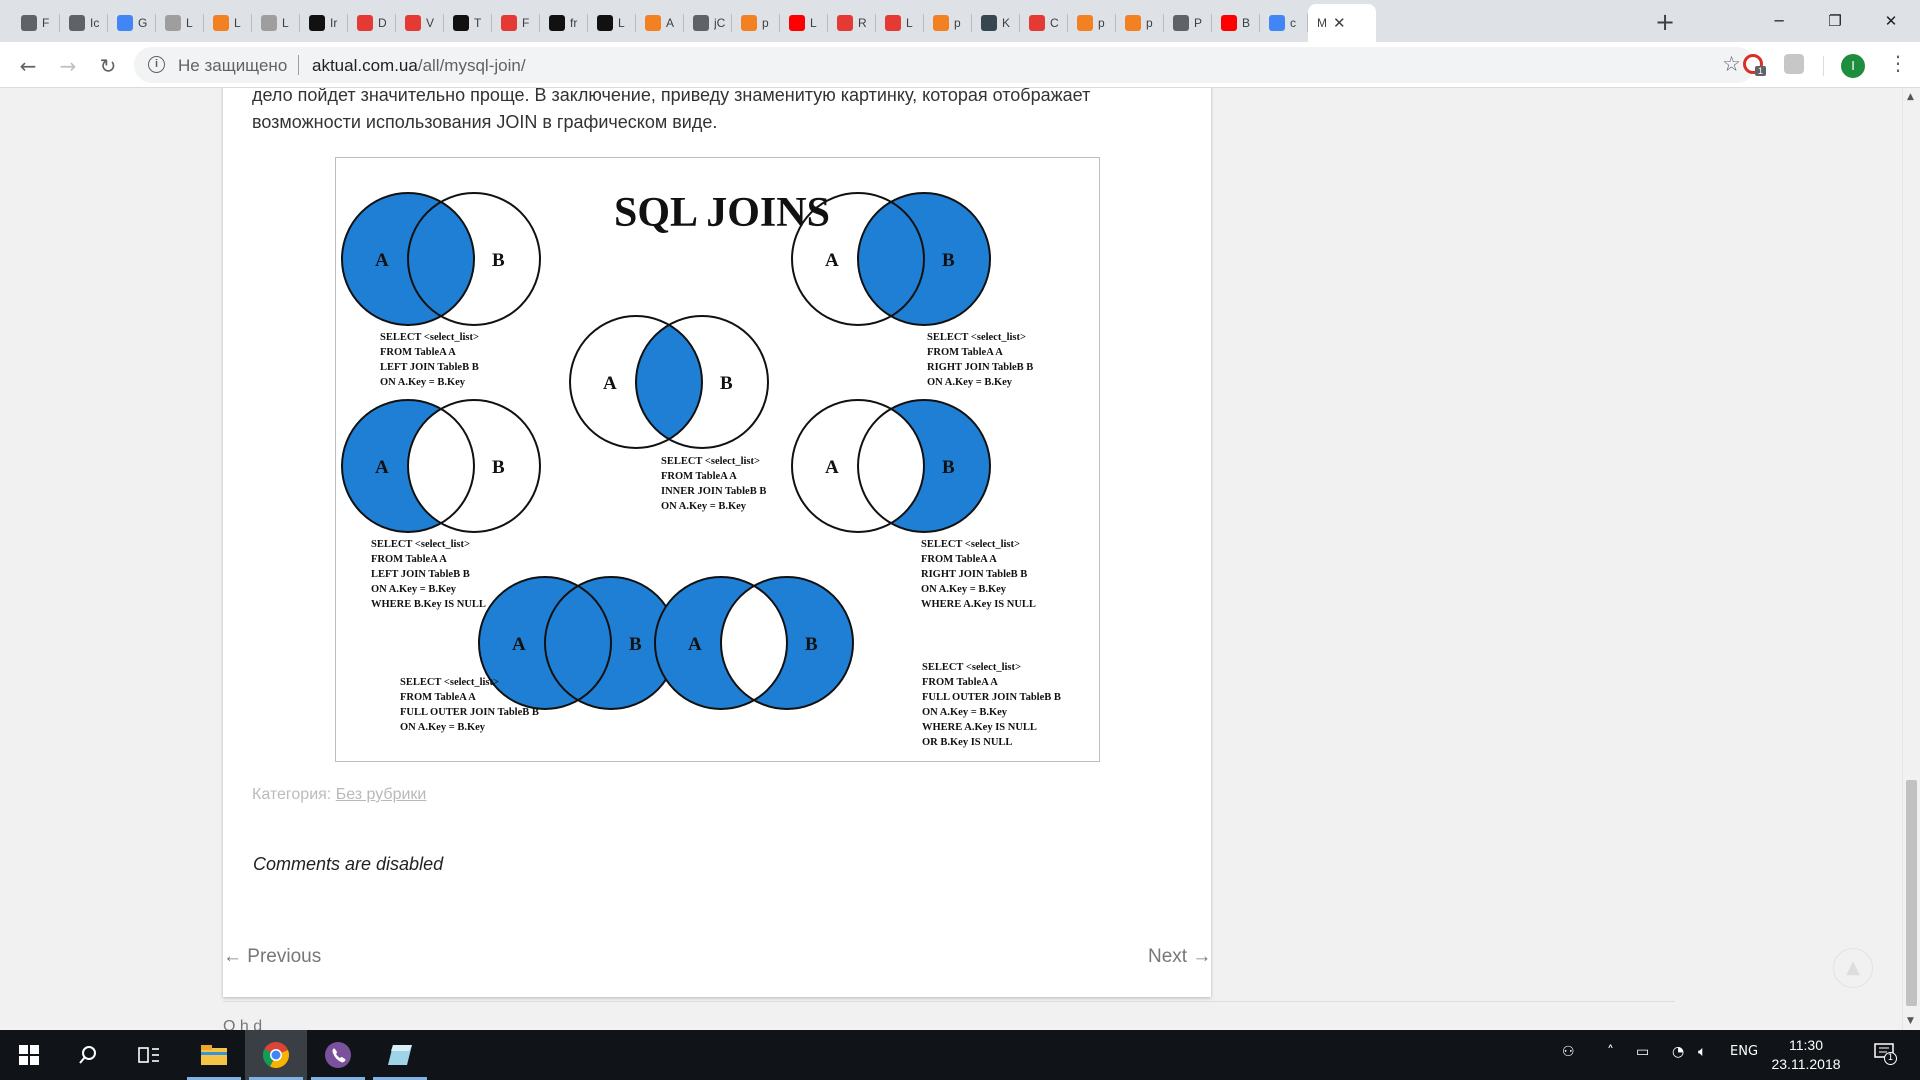 The width and height of the screenshot is (1920, 1080). I want to click on page-scrollbar: ▲ ▼, so click(1911, 559).